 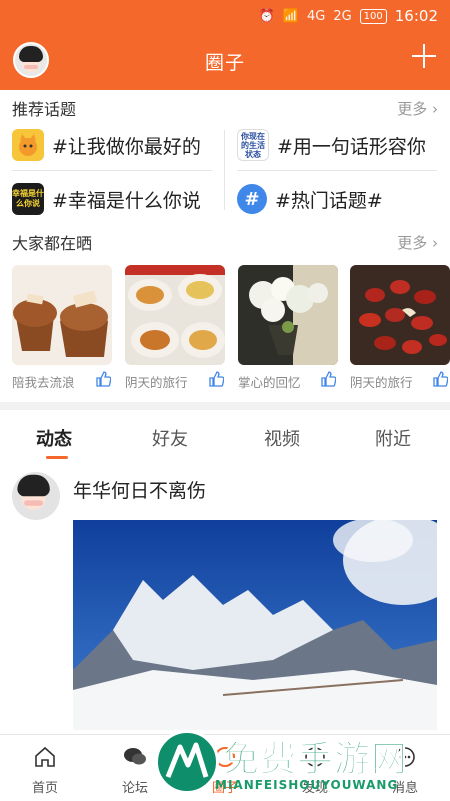 I want to click on add-icon, so click(x=424, y=56).